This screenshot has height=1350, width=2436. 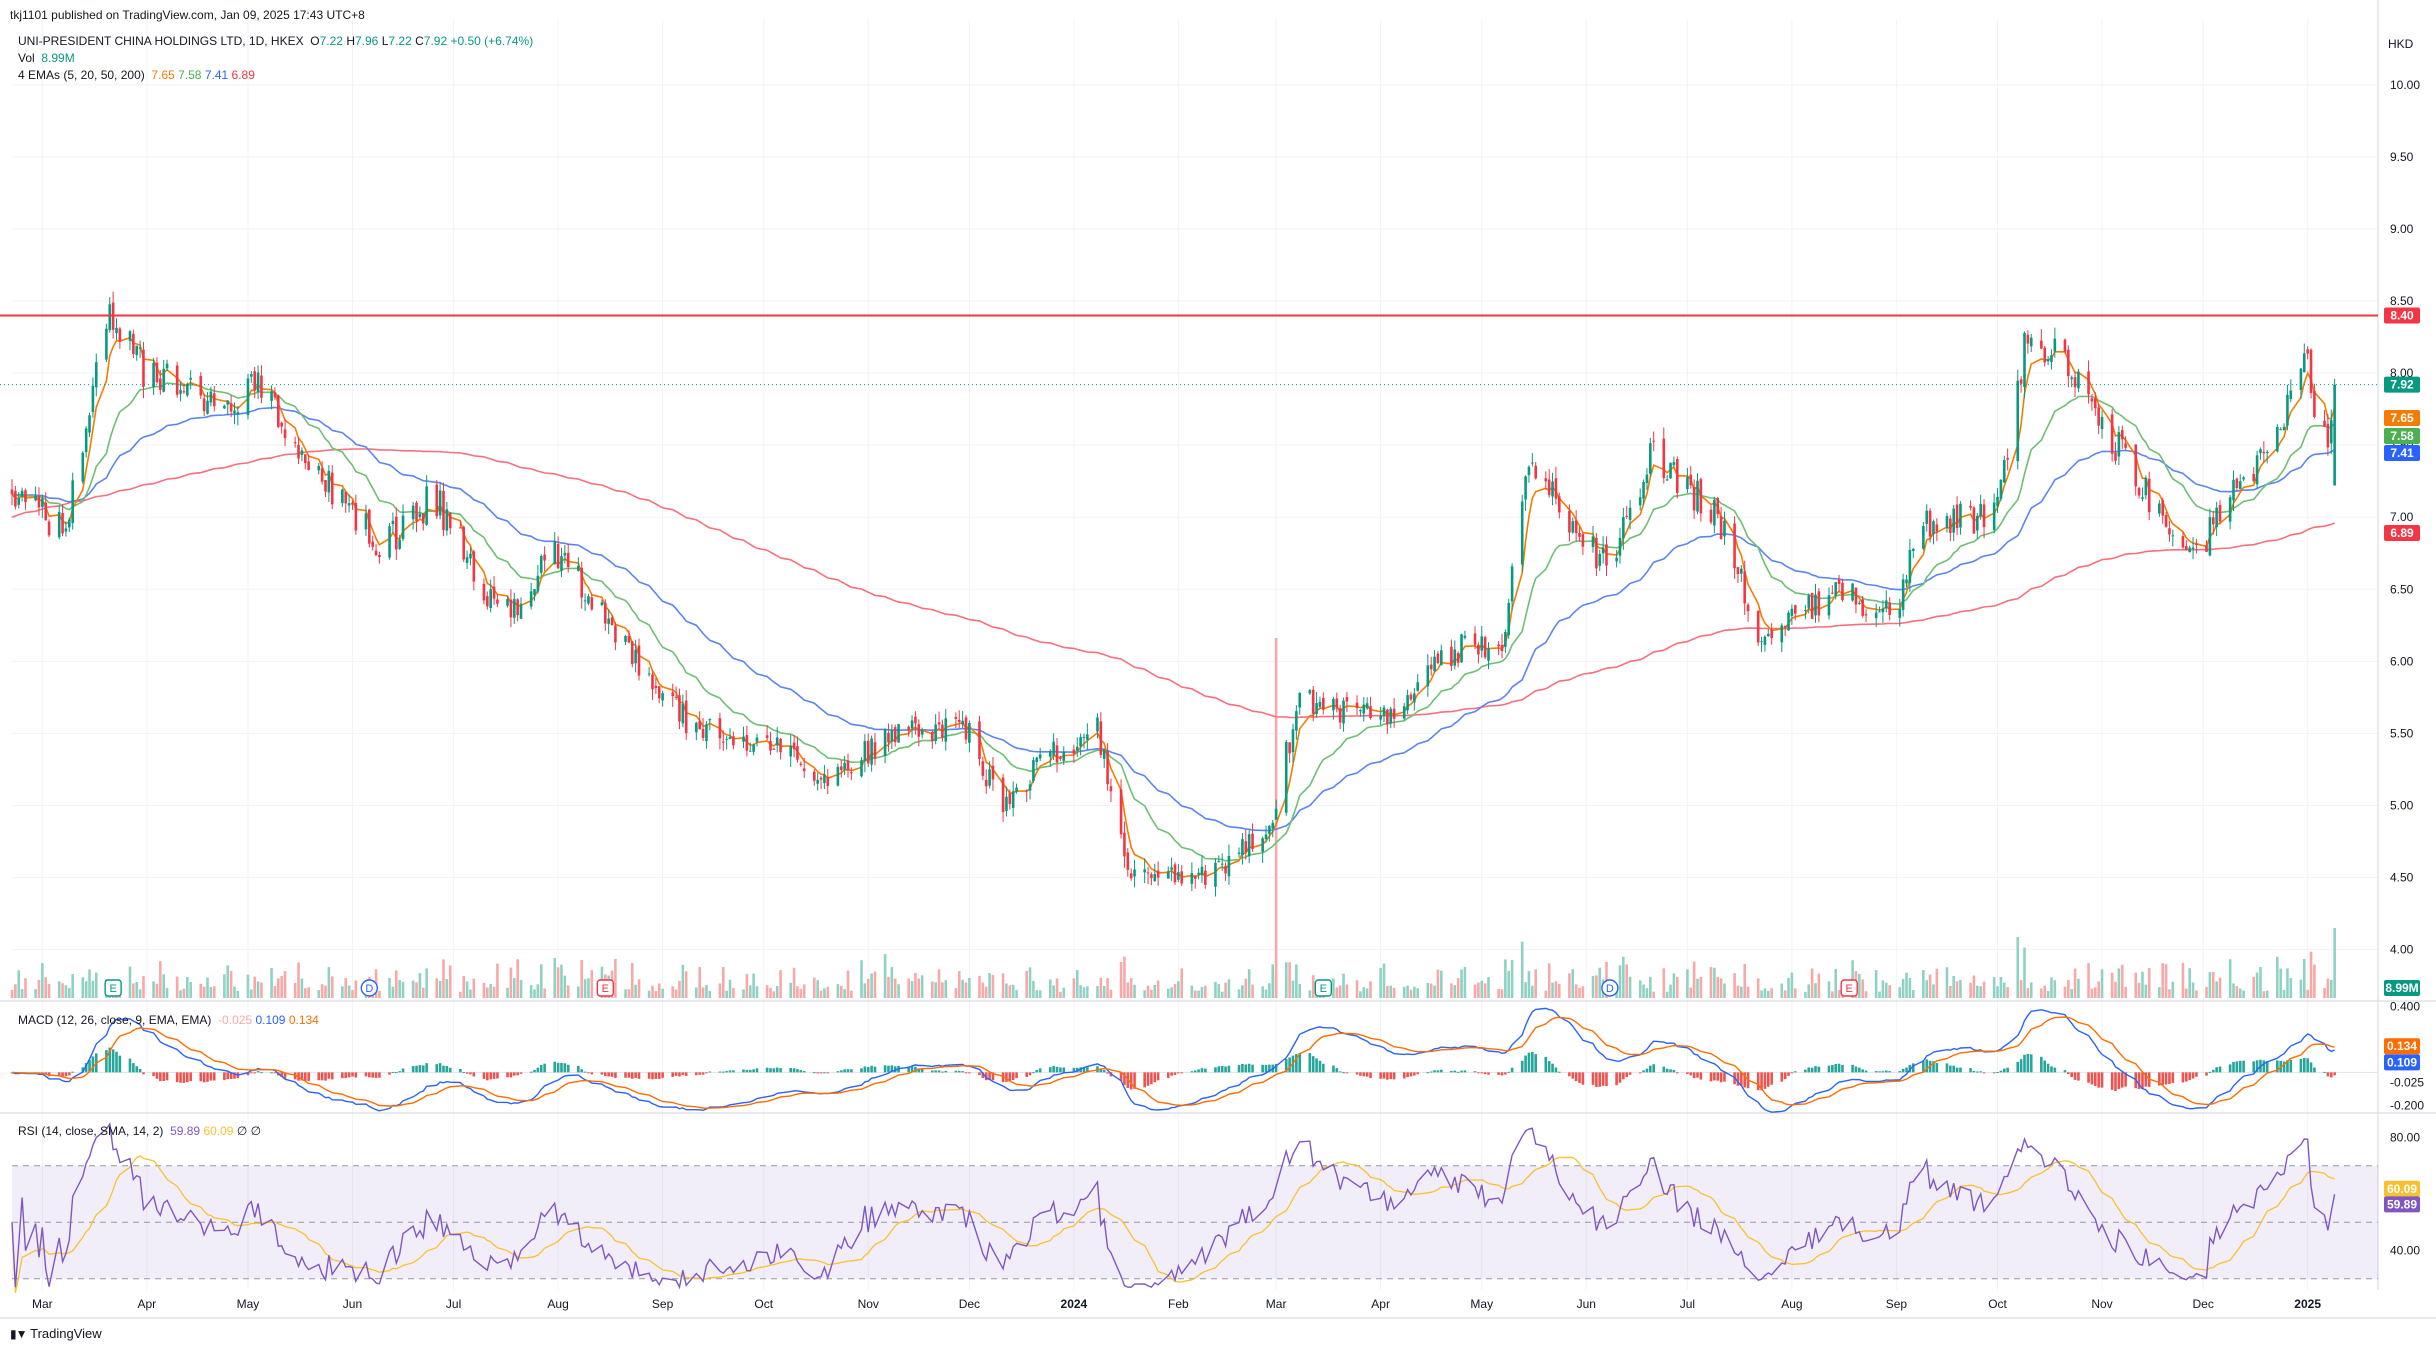 I want to click on tradingview-logo: ▮▼ TradingView, so click(x=56, y=1333).